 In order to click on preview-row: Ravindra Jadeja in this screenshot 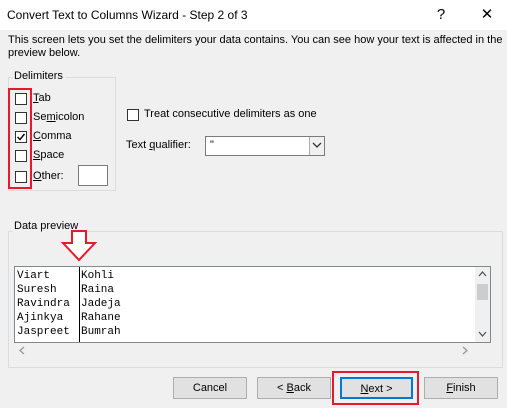, I will do `click(69, 304)`.